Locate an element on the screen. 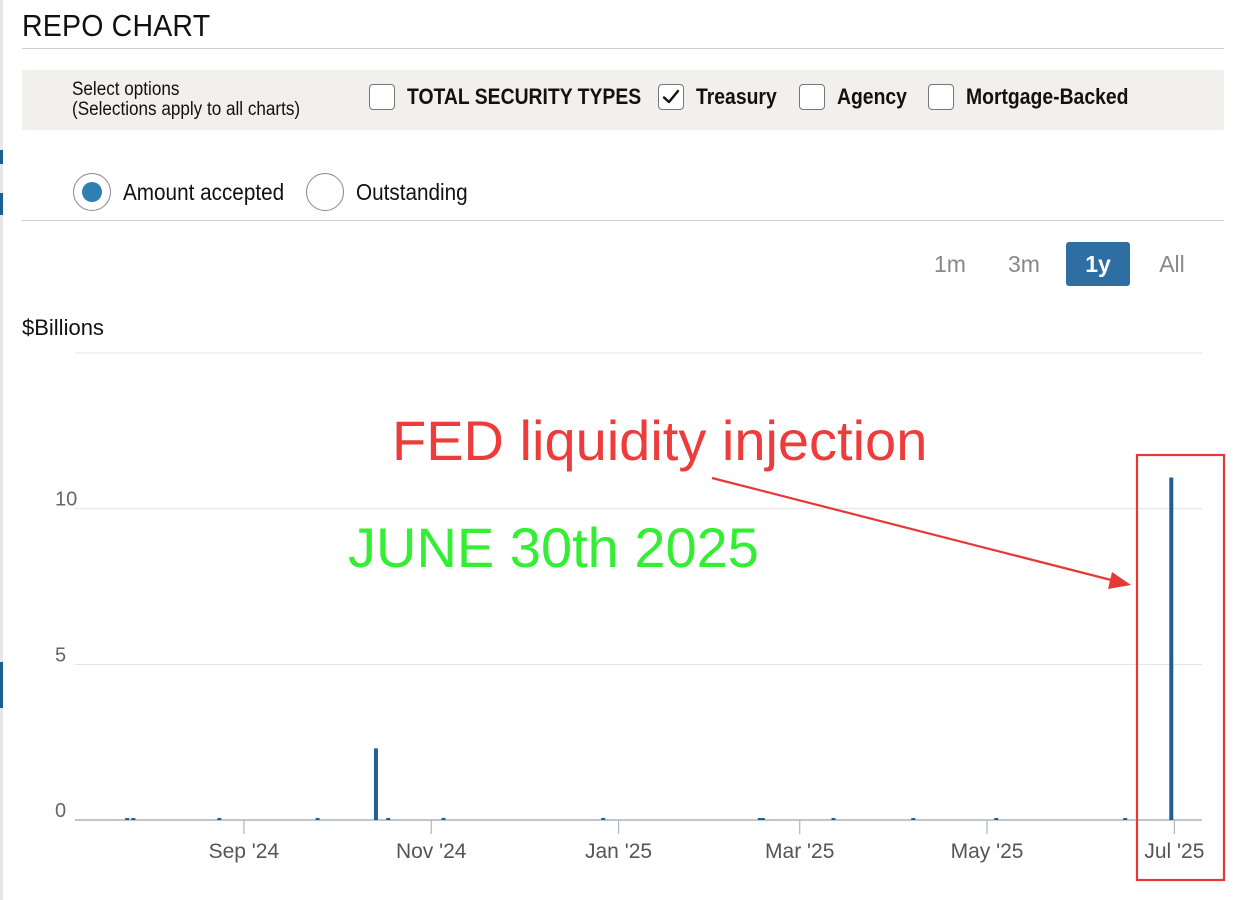  y-tick-label: 10 is located at coordinates (66, 500).